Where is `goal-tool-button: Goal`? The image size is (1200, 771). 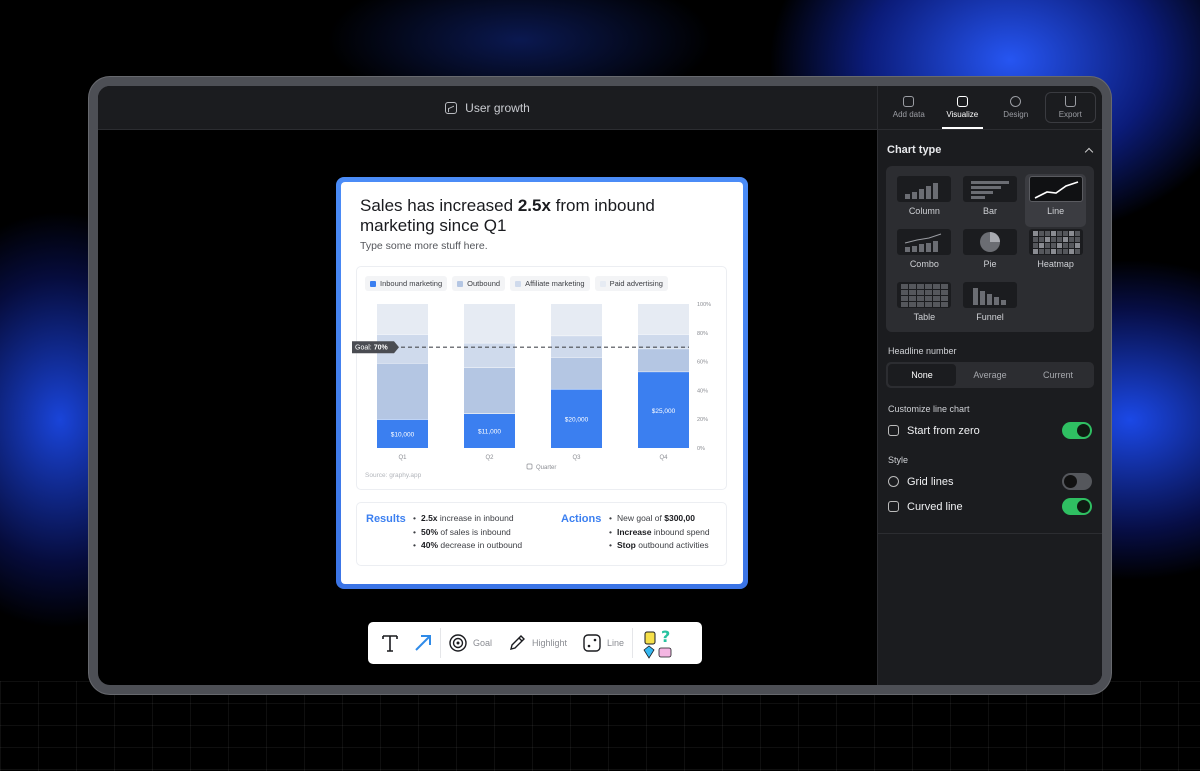
goal-tool-button: Goal is located at coordinates (470, 643).